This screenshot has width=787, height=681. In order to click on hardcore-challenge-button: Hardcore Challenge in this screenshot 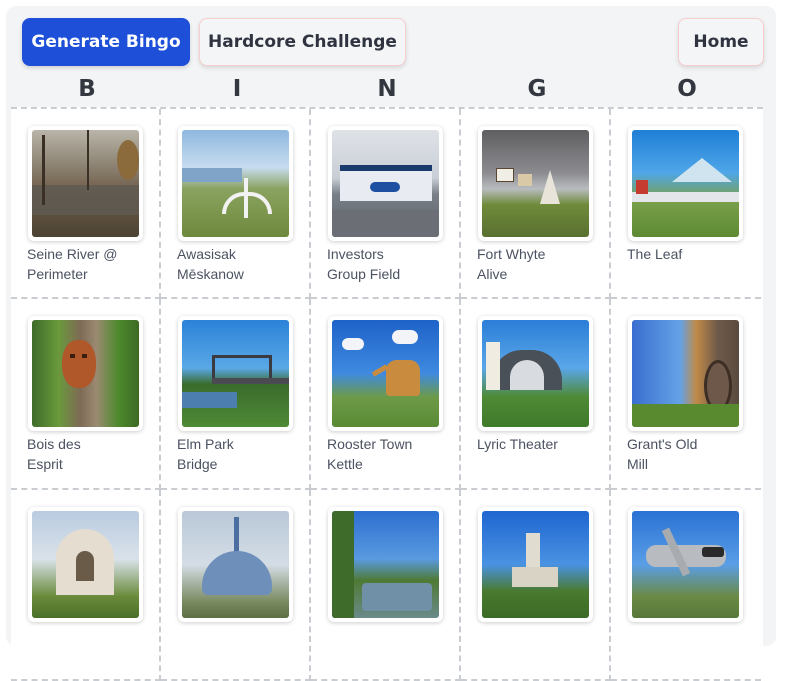, I will do `click(302, 42)`.